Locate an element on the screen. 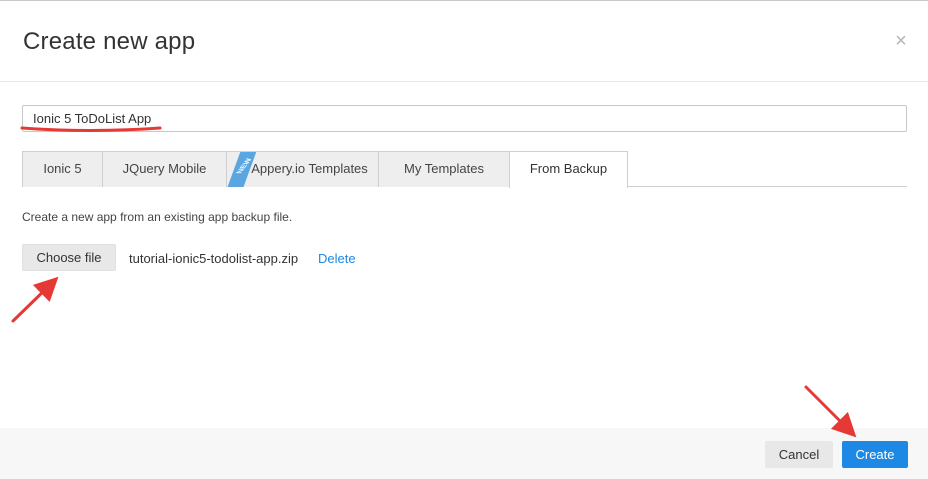  tab-from-backup: From Backup is located at coordinates (568, 169).